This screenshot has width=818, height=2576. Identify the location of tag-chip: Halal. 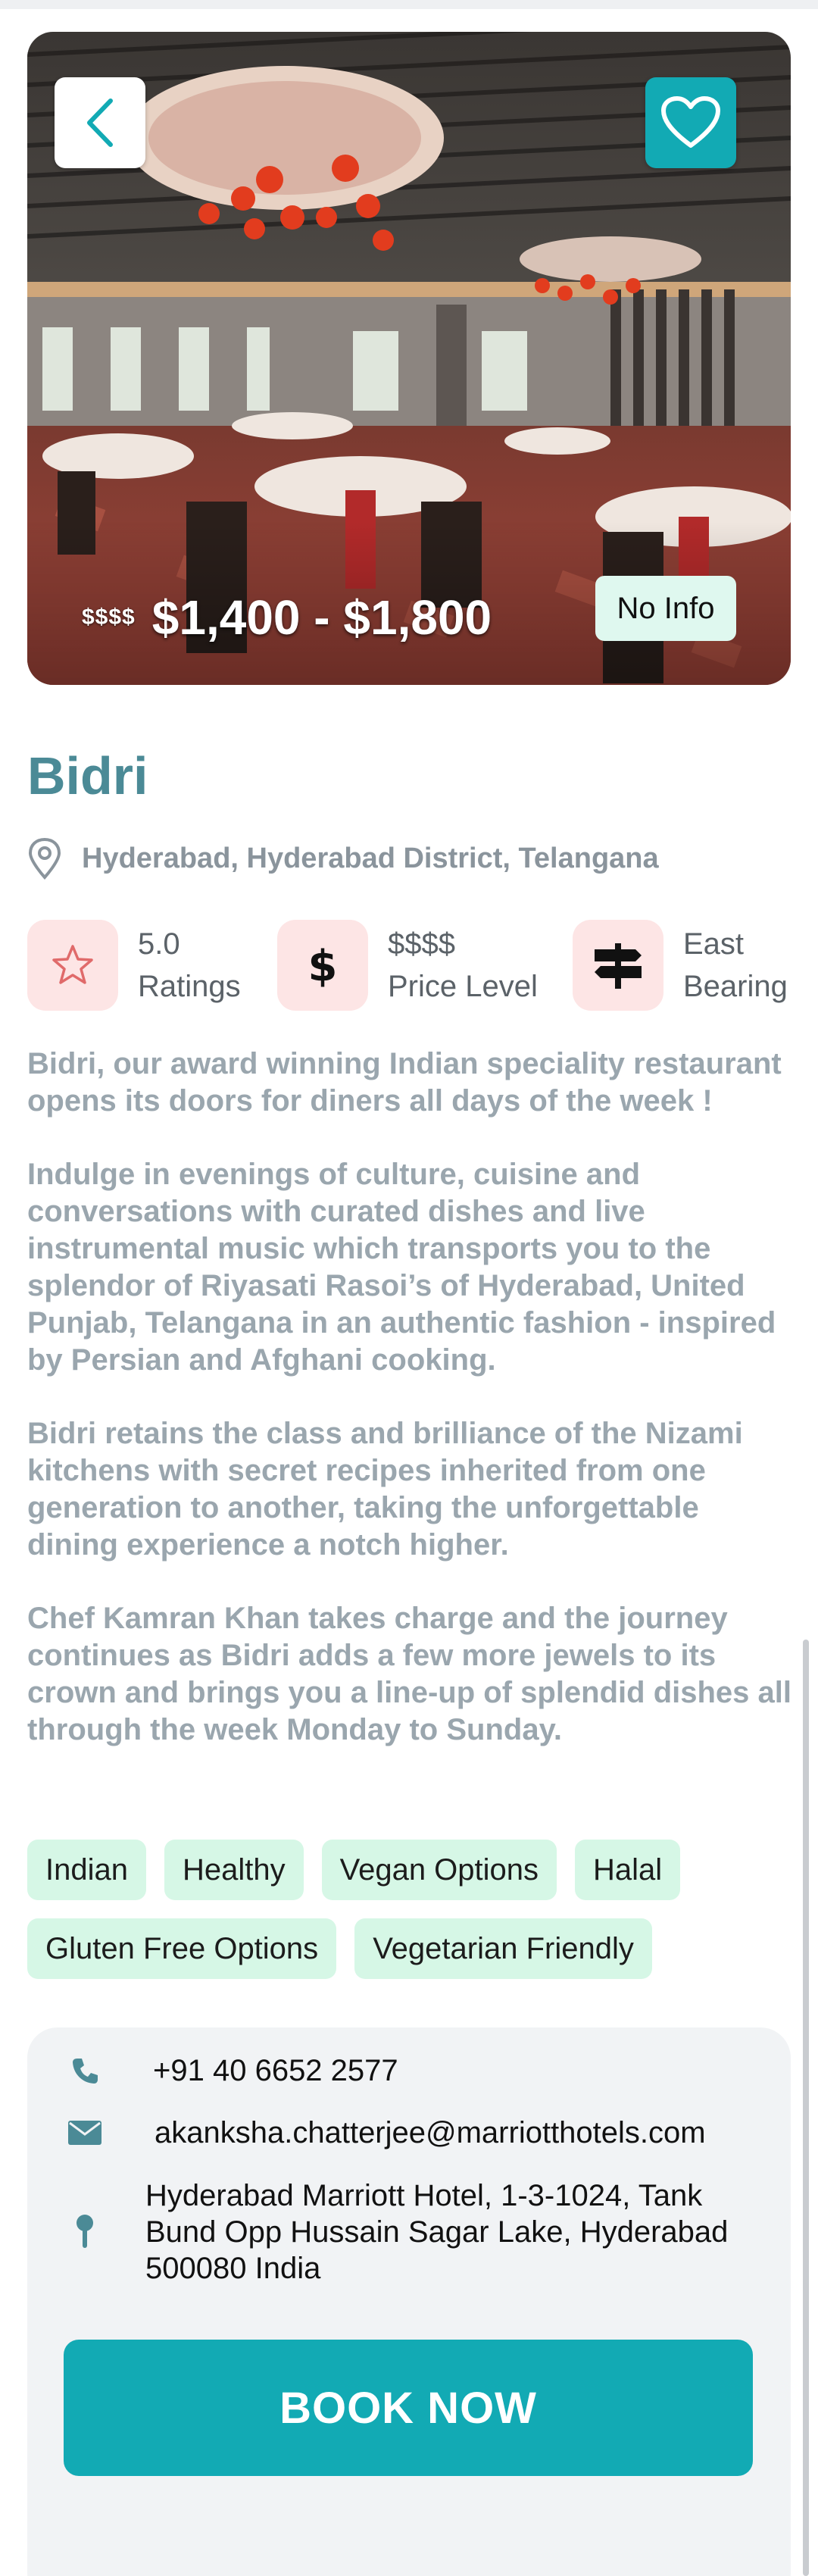
(628, 1870).